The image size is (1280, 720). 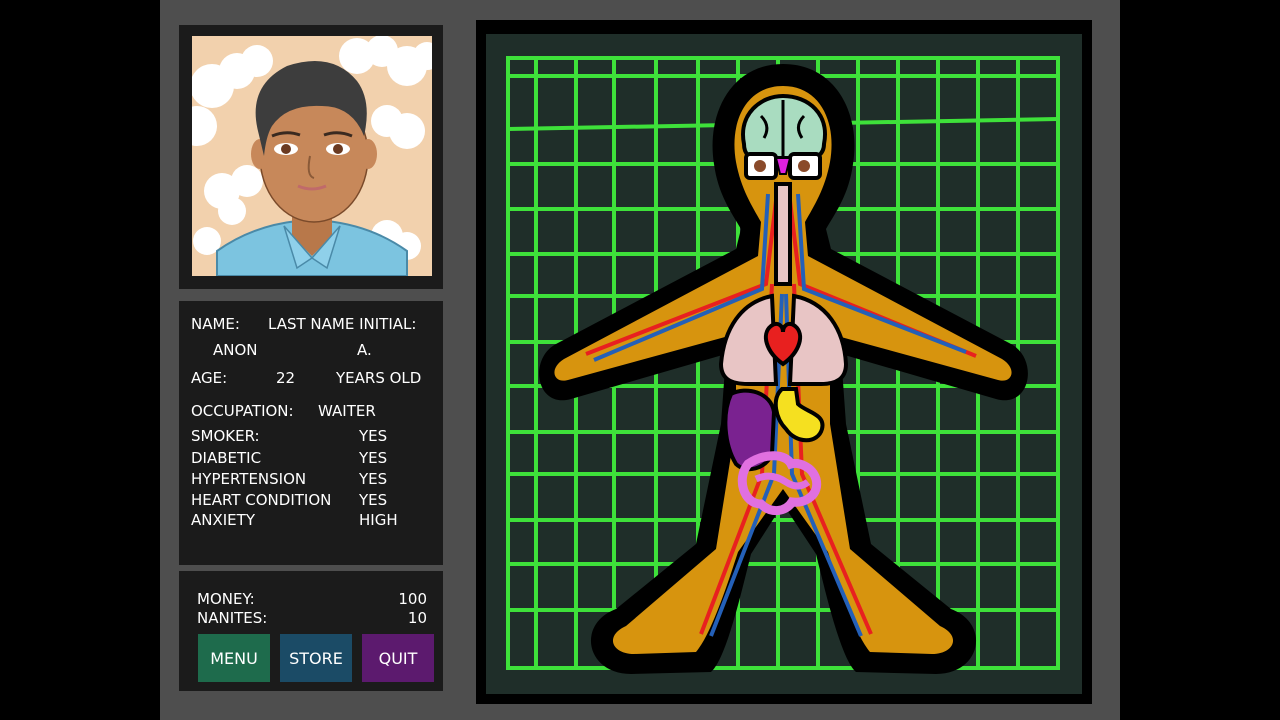 I want to click on nanites-value: 10, so click(x=417, y=618).